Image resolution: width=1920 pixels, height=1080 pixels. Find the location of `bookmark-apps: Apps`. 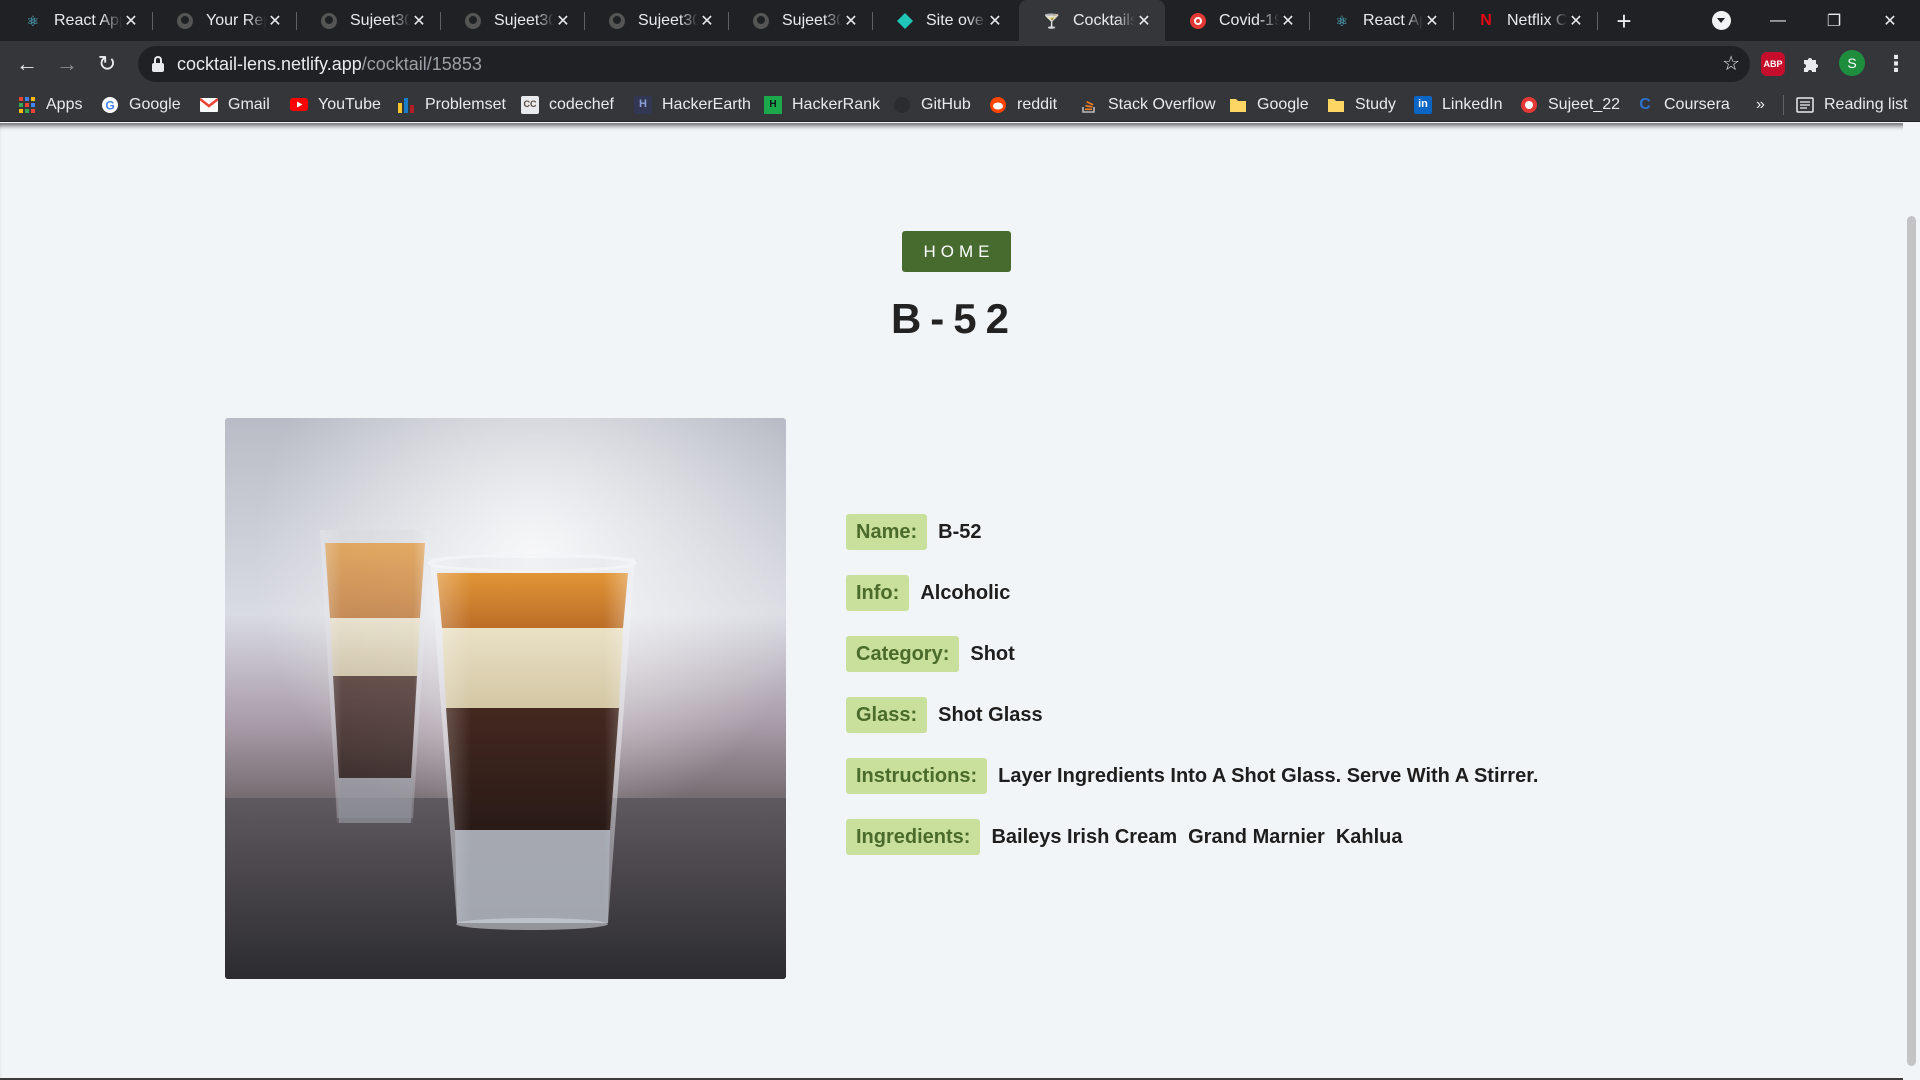

bookmark-apps: Apps is located at coordinates (50, 104).